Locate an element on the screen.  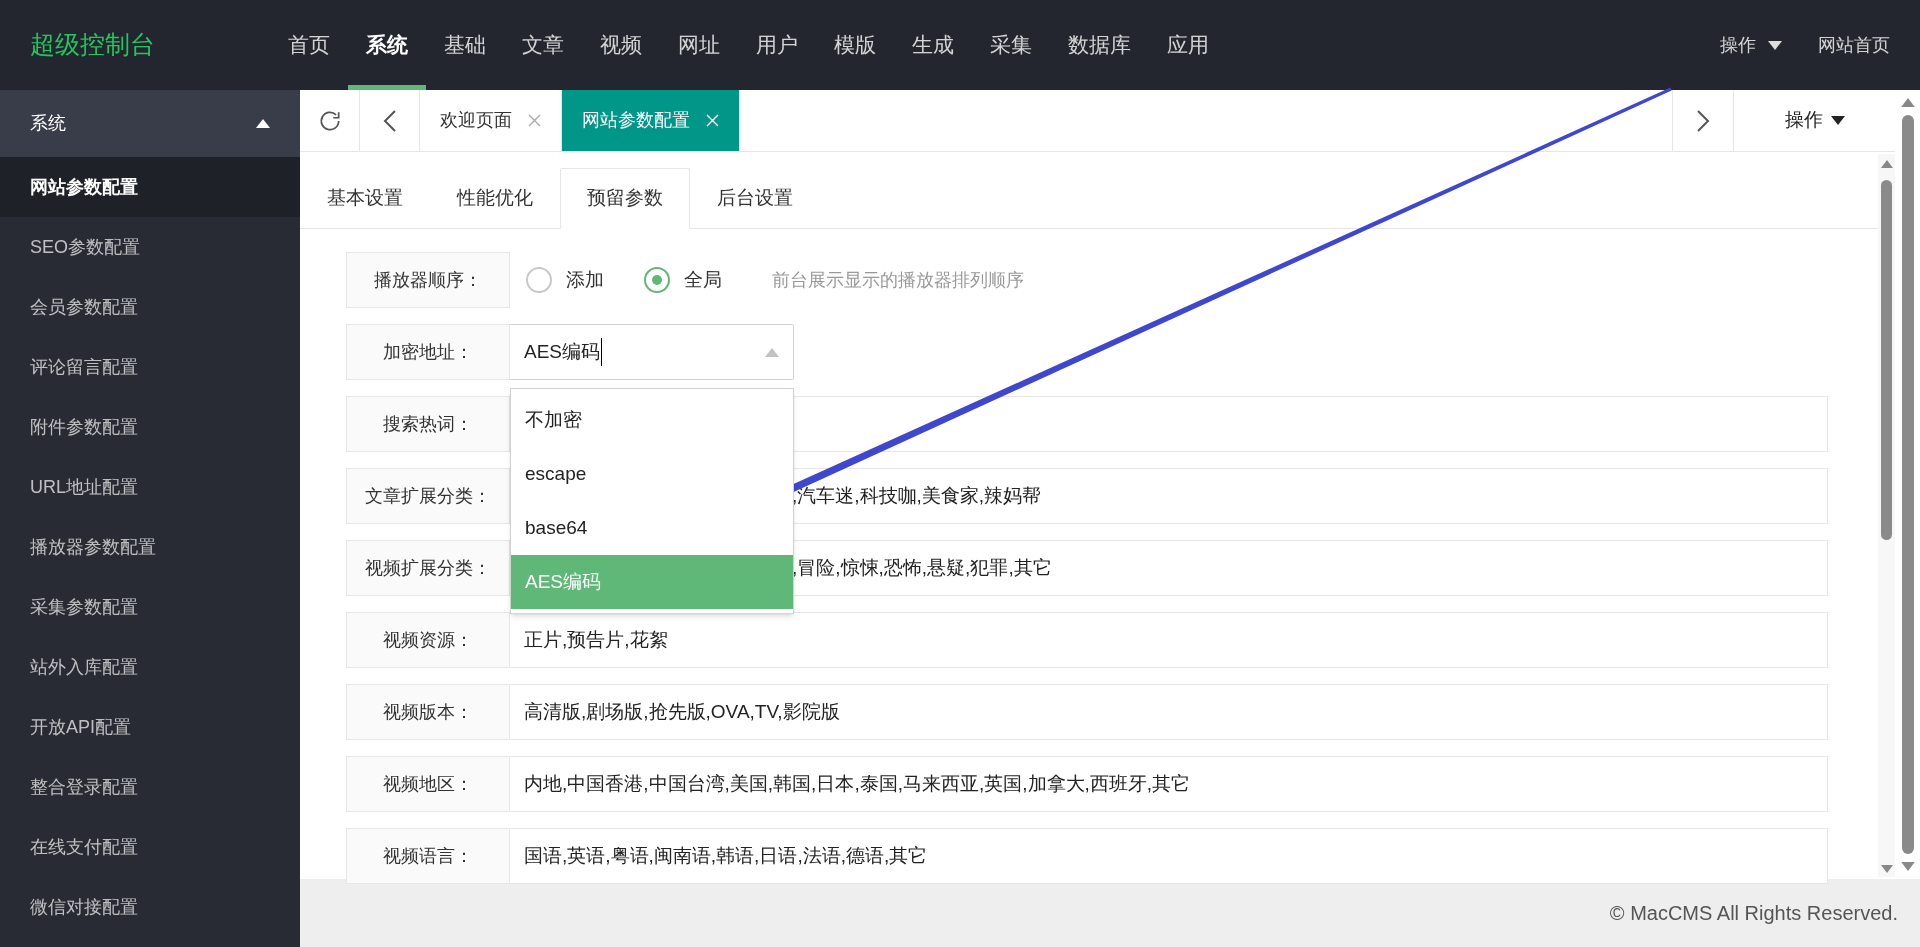
input-field: 内地,中国香港,中国台湾,美国,韩国,日本,泰国,马来西亚,英国,加拿大,西班牙,其它 is located at coordinates (1169, 784).